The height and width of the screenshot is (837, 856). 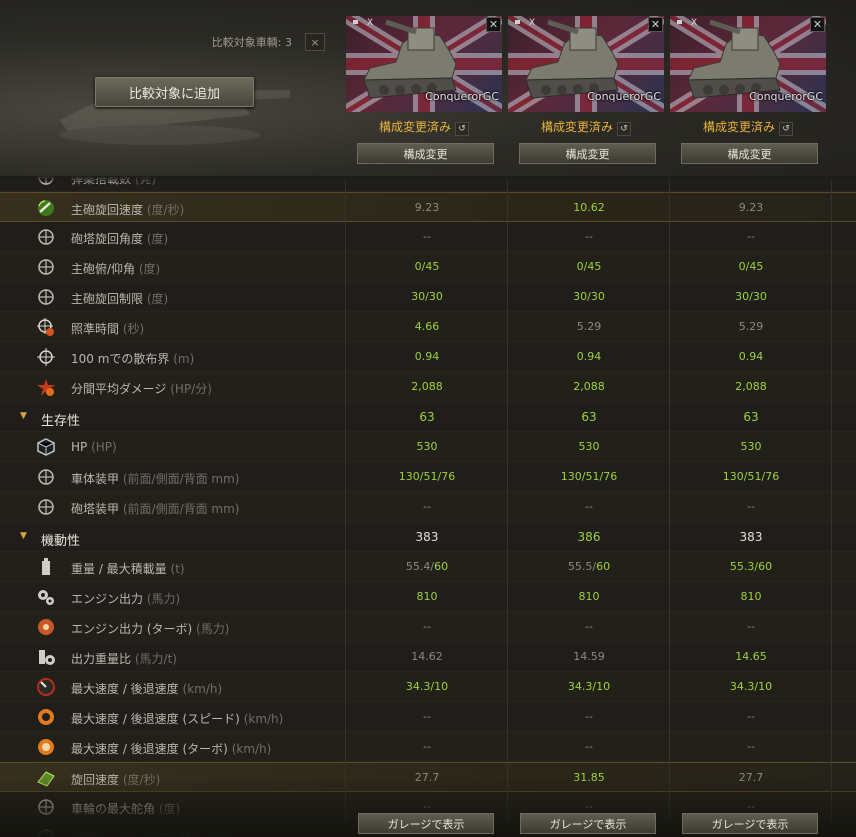 What do you see at coordinates (163, 599) in the screenshot?
I see `stat-unit: (馬力)` at bounding box center [163, 599].